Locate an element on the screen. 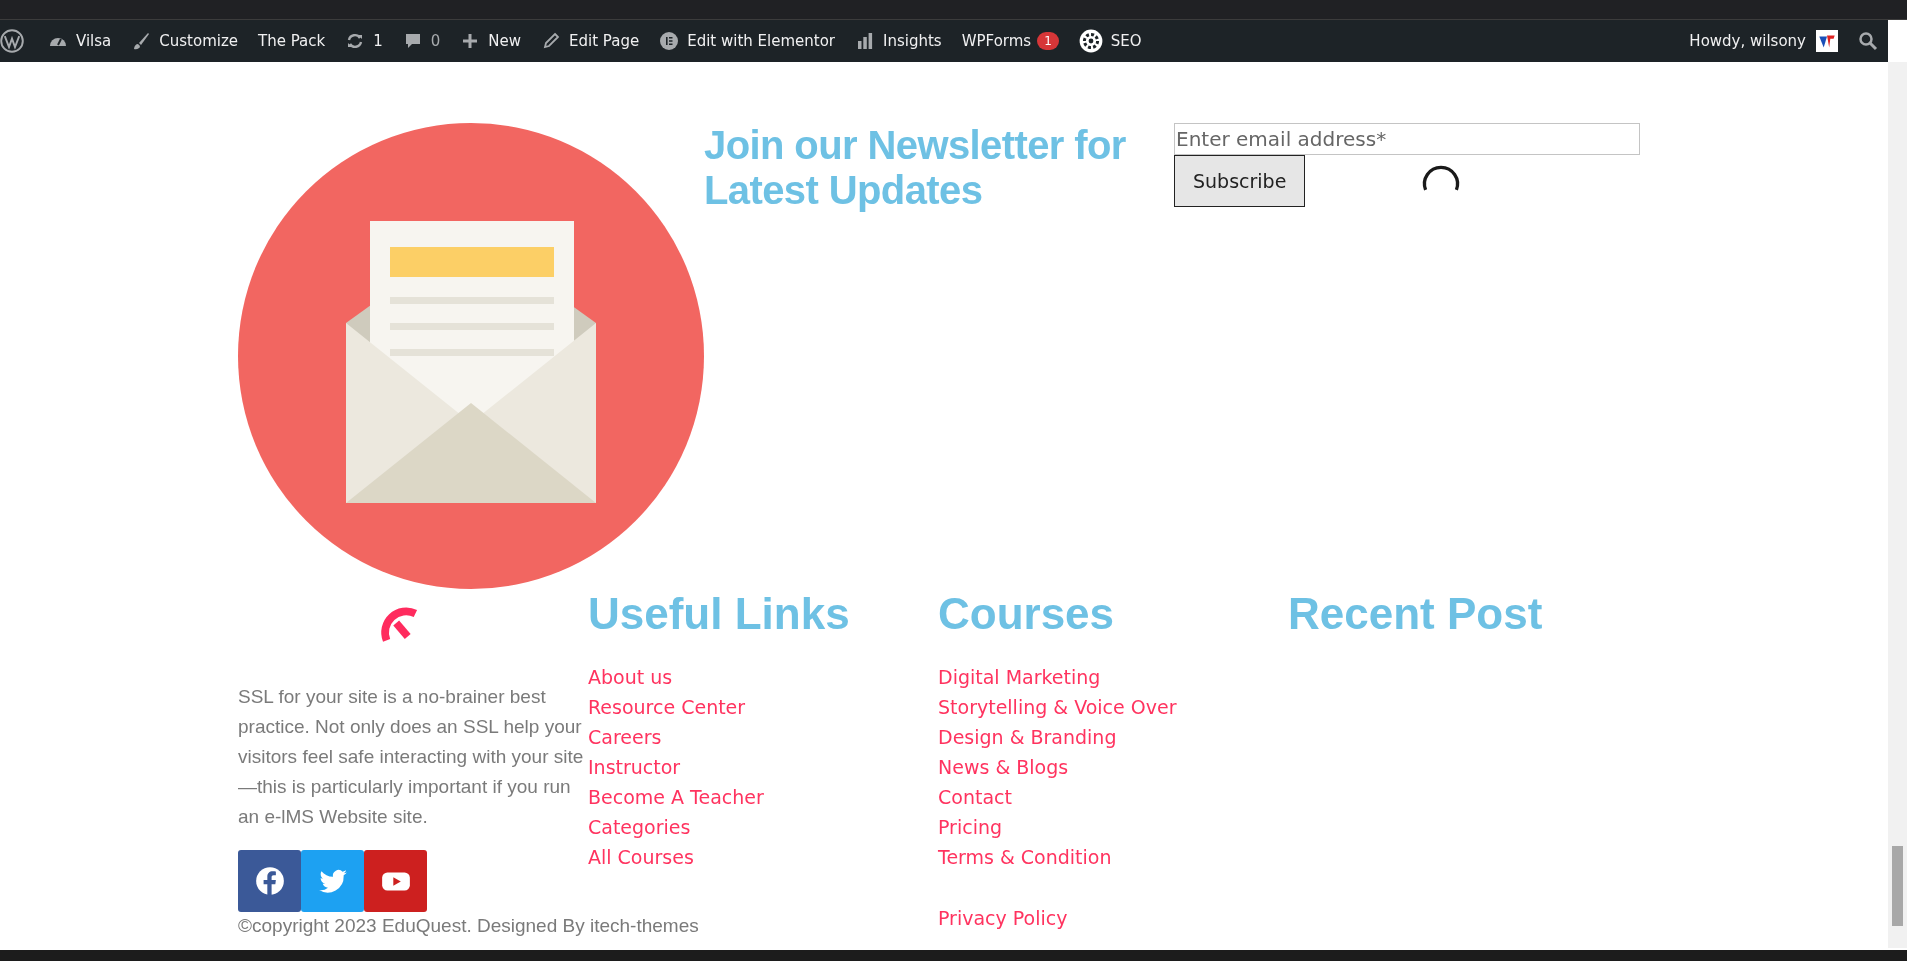  footer-link: News & Blogs is located at coordinates (1003, 767).